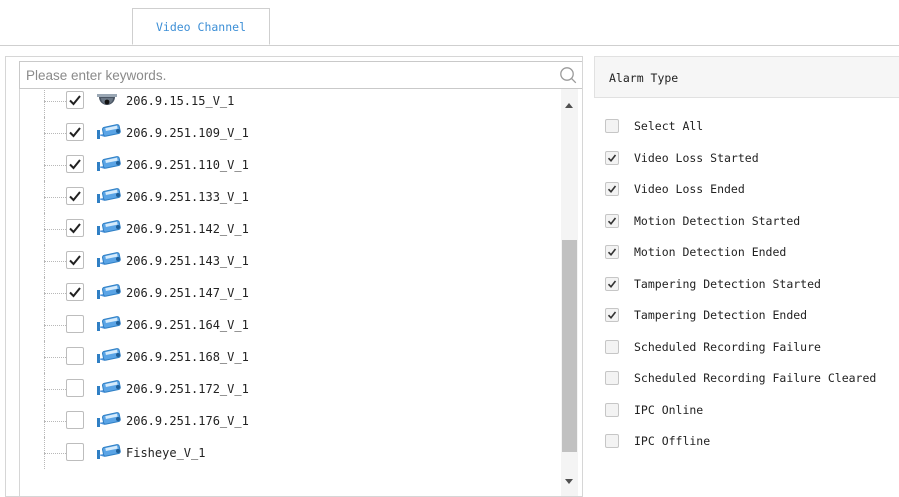  I want to click on channel-row: 206.9.251.172_V_1, so click(290, 389).